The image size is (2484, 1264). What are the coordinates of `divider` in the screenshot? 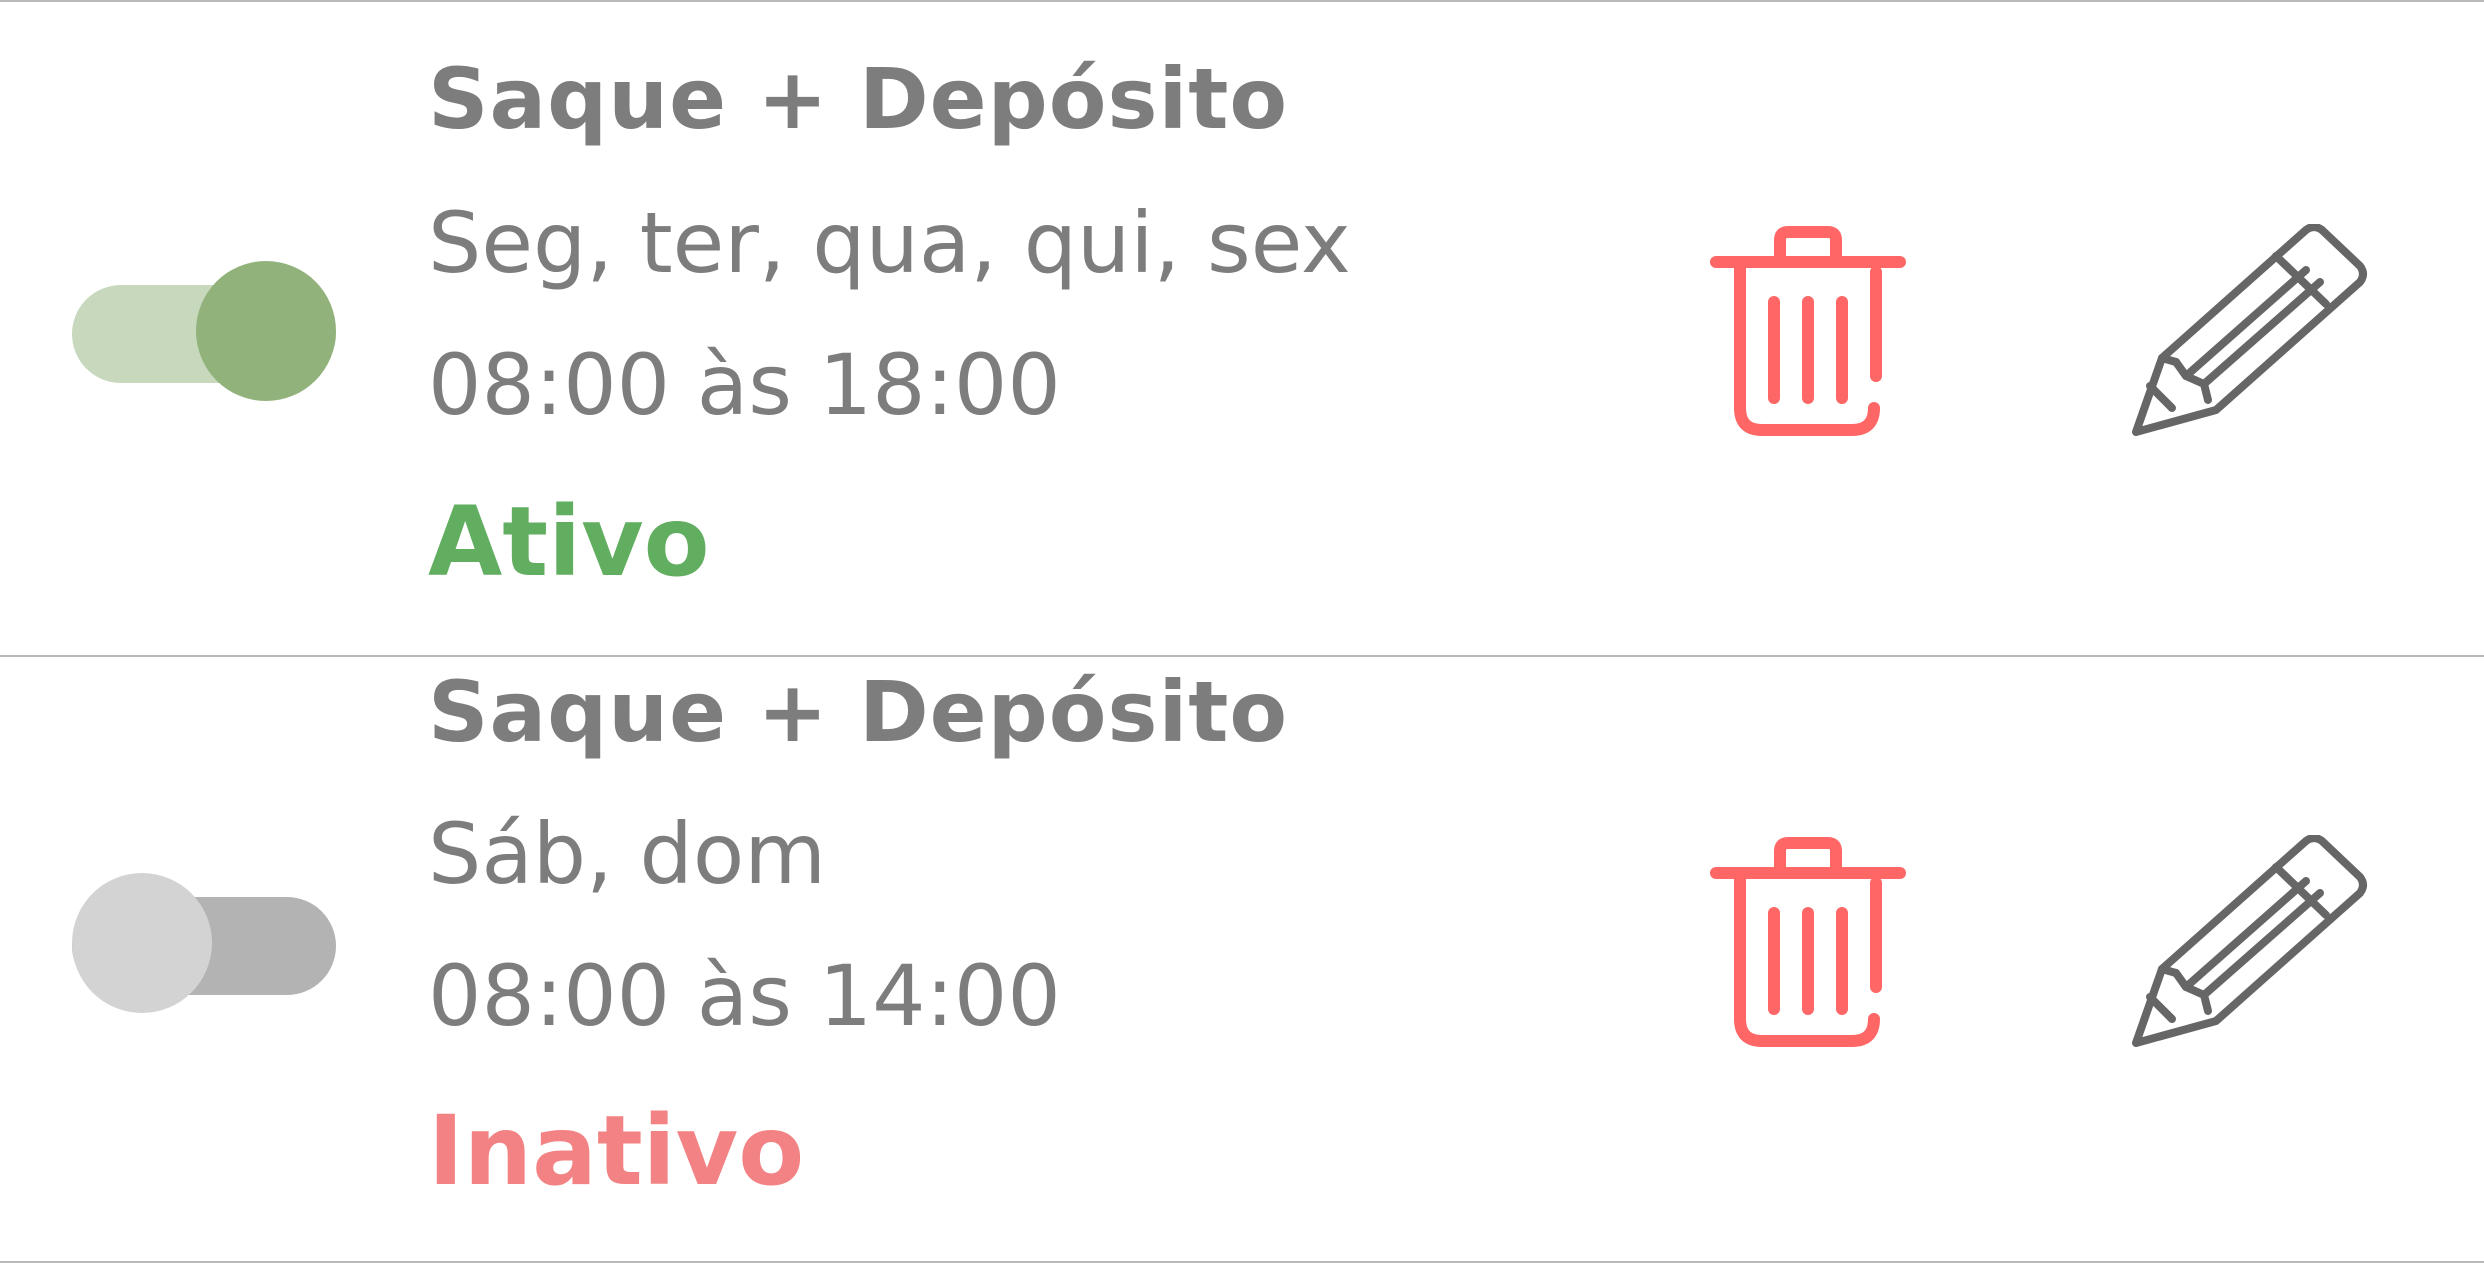 It's located at (1242, 1262).